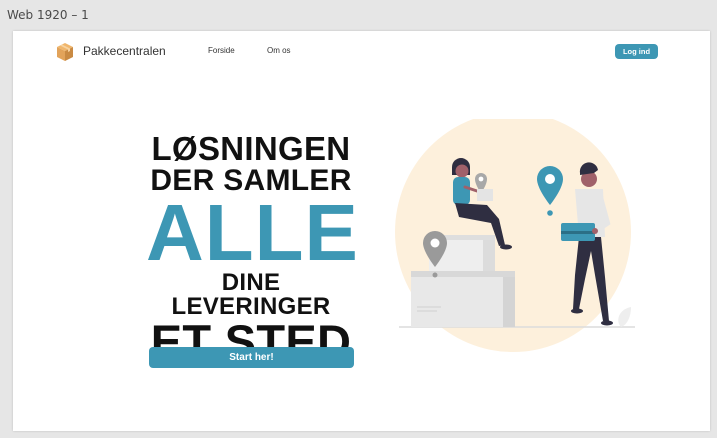 The height and width of the screenshot is (438, 717). I want to click on headline-line-4: DINE LEVERINGER, so click(251, 294).